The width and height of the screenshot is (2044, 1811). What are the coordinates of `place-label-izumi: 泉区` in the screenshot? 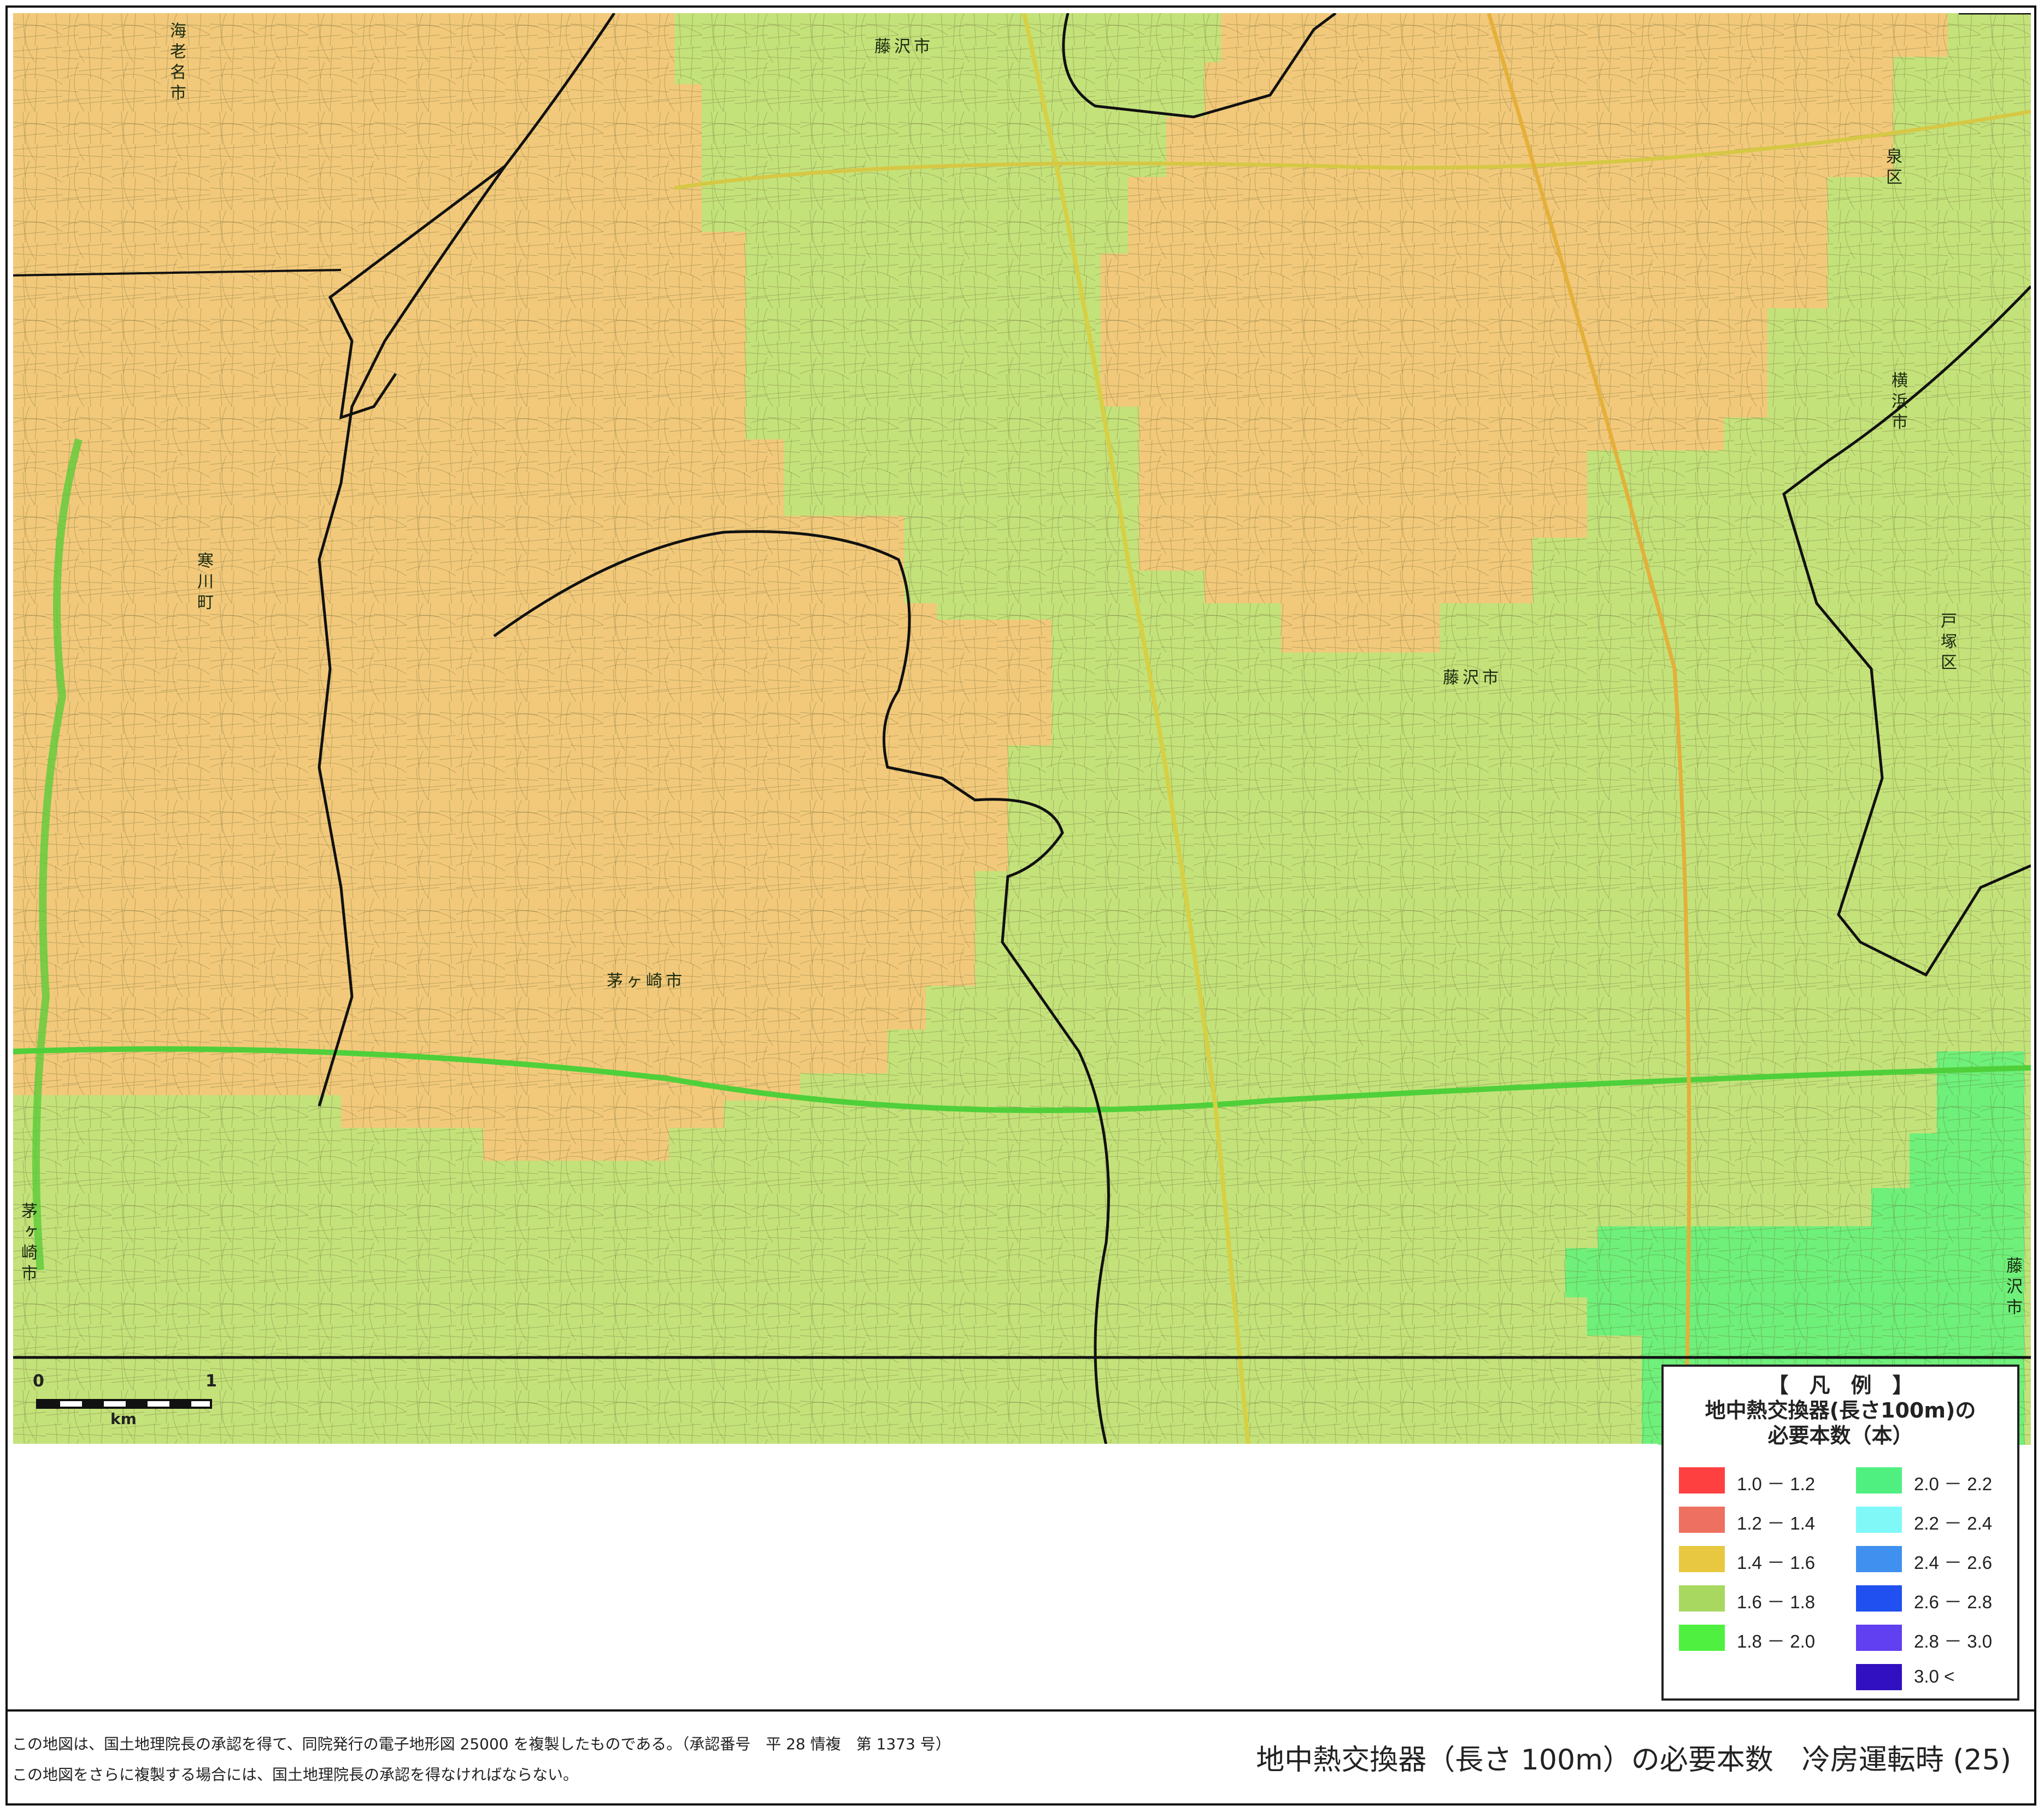 It's located at (1892, 168).